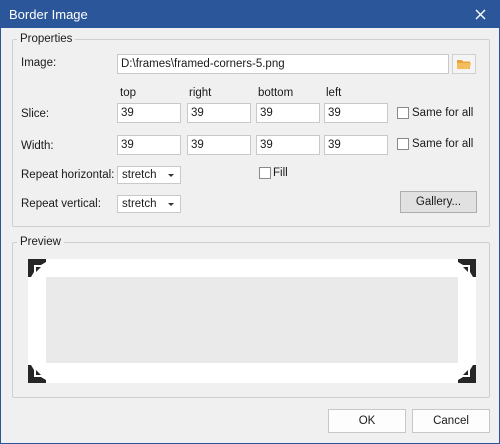  I want to click on fill-checkbox, so click(265, 173).